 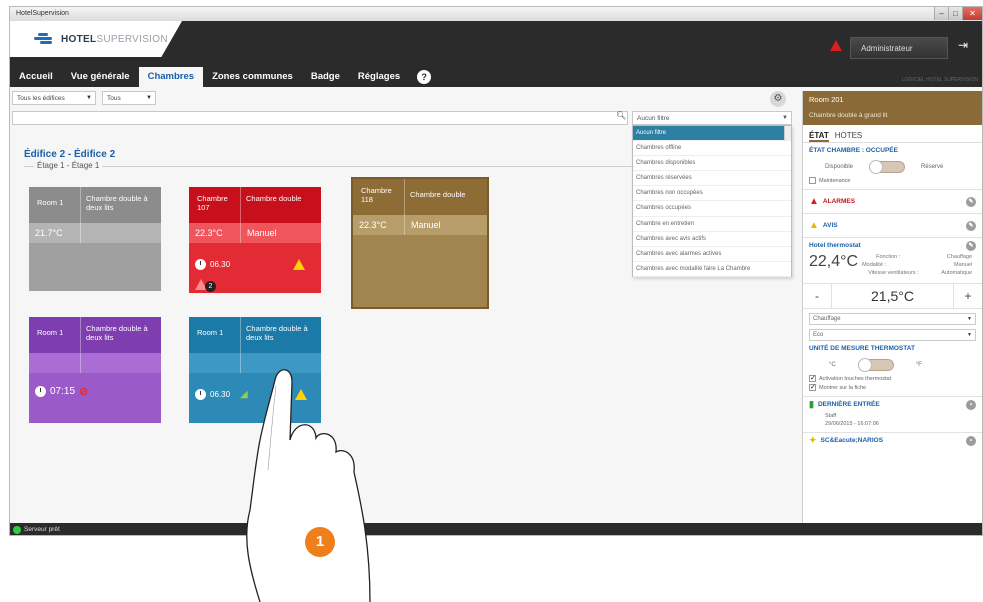 I want to click on activation-checkbox-row: ✓ Activation touches thermostat, so click(x=850, y=378).